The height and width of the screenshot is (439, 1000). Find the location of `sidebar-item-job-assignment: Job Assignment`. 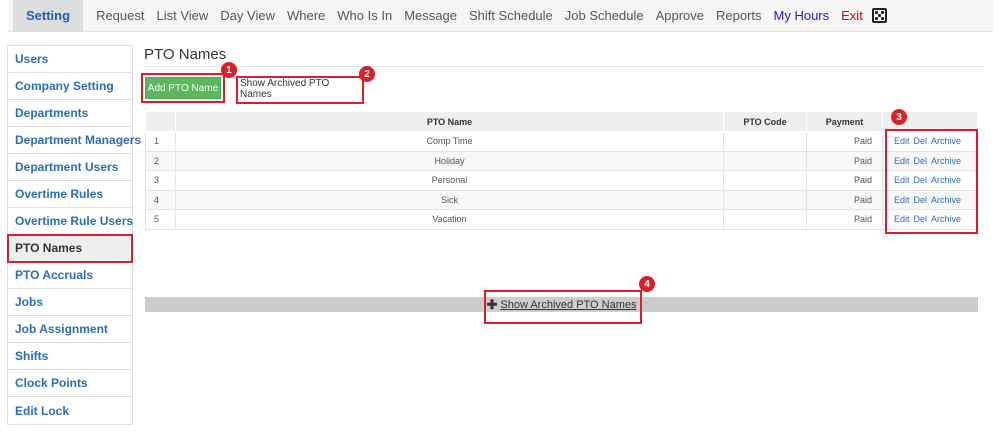

sidebar-item-job-assignment: Job Assignment is located at coordinates (70, 329).